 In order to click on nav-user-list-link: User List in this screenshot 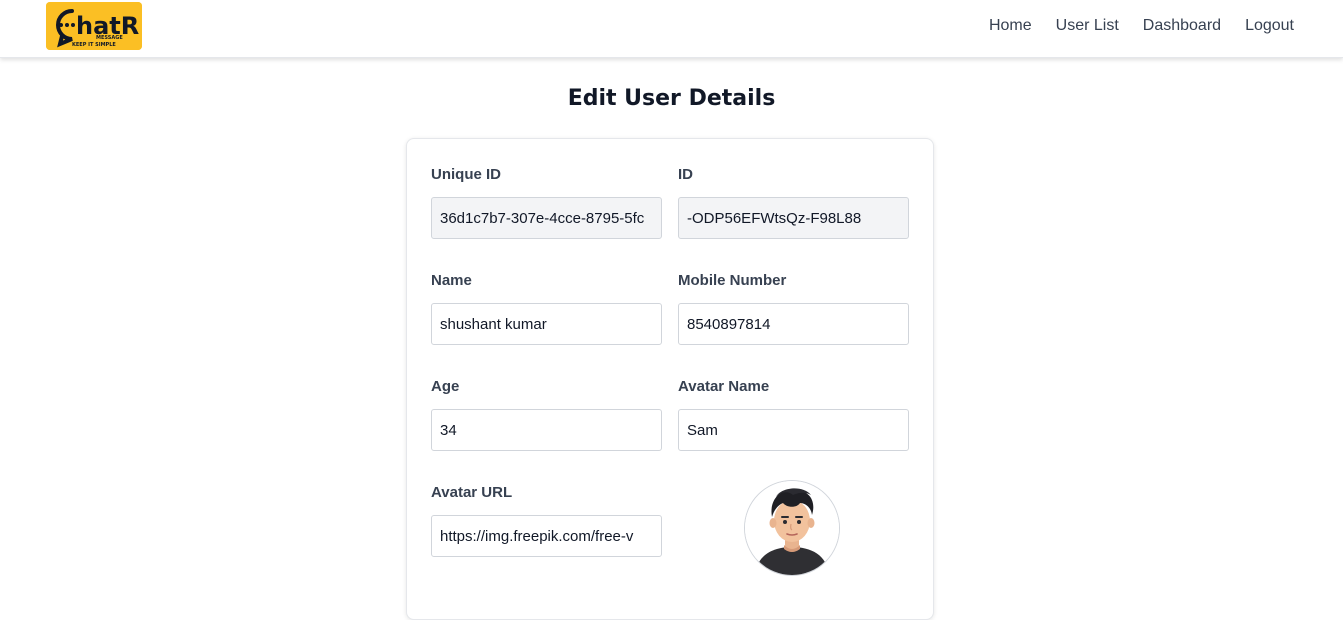, I will do `click(1087, 26)`.